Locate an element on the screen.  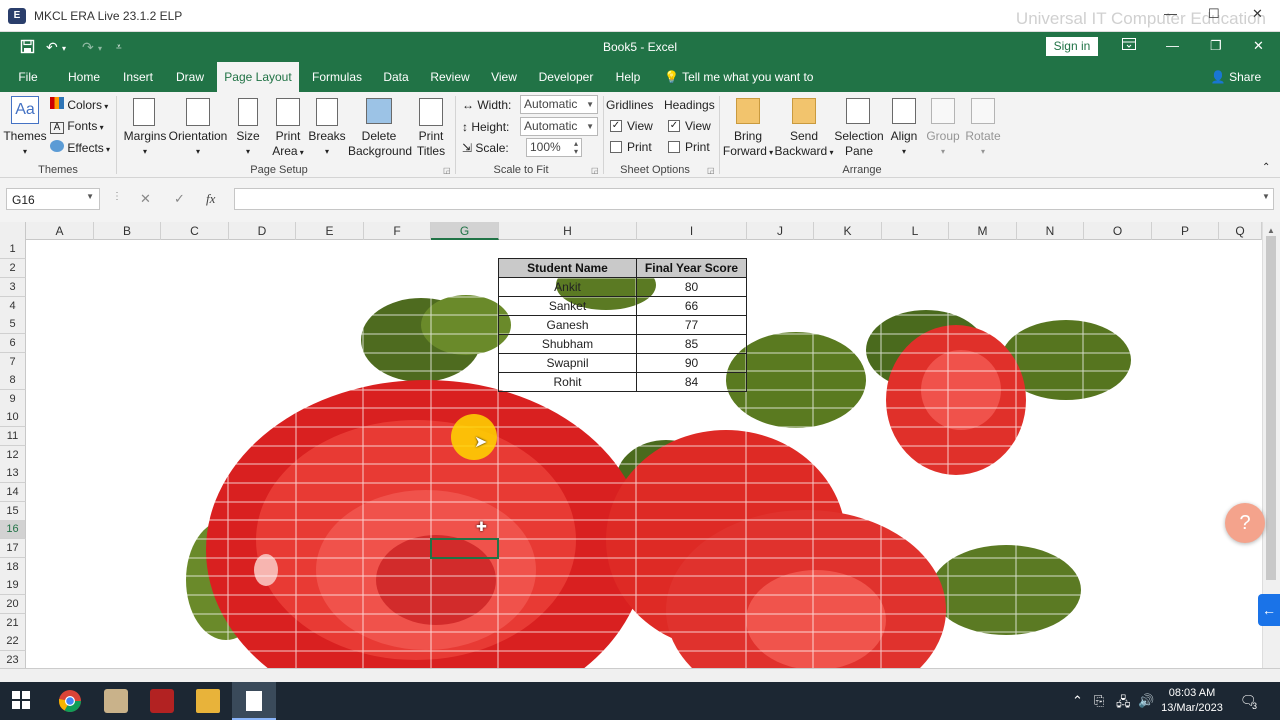
student-name-cell: Ganesh is located at coordinates (567, 325).